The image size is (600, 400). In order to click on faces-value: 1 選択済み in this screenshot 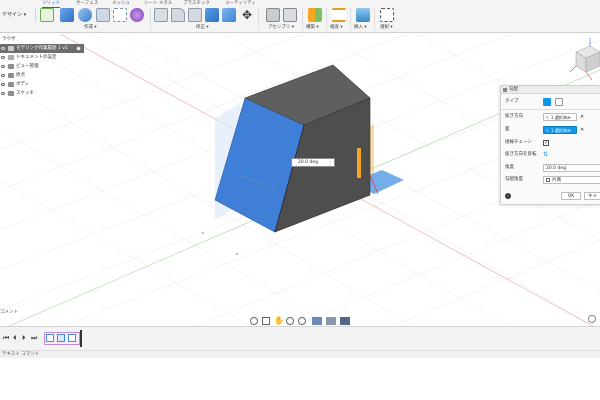, I will do `click(561, 130)`.